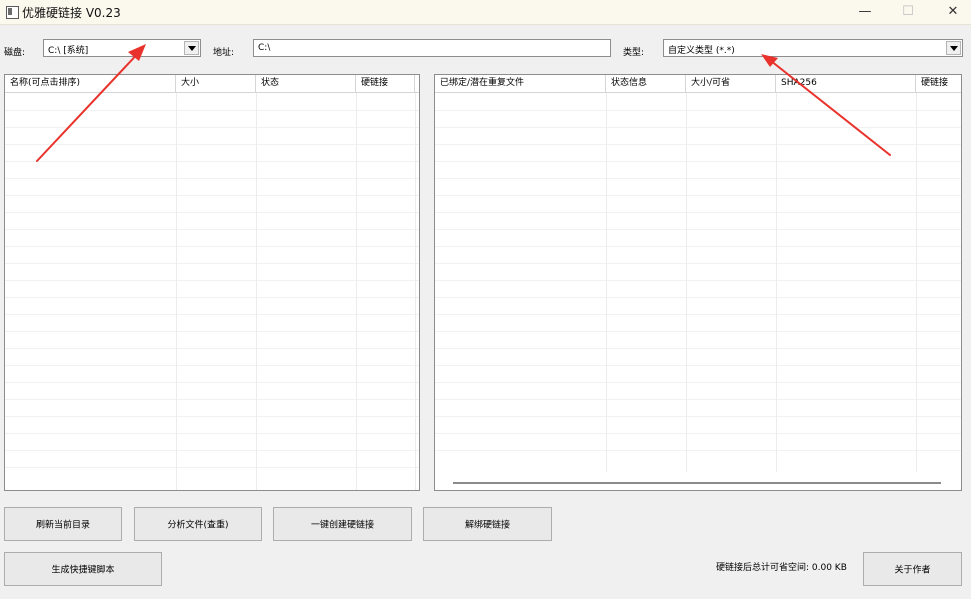  What do you see at coordinates (846, 83) in the screenshot?
I see `column-sha256: SHA256` at bounding box center [846, 83].